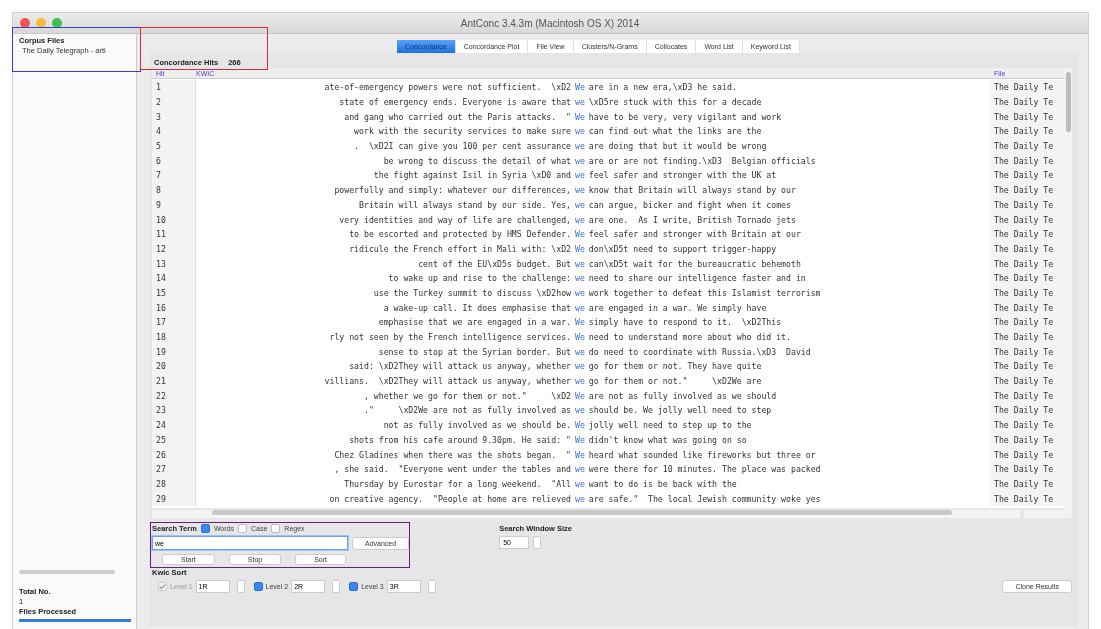  I want to click on left-context: on creative agency. "People at home are relieved, so click(449, 498).